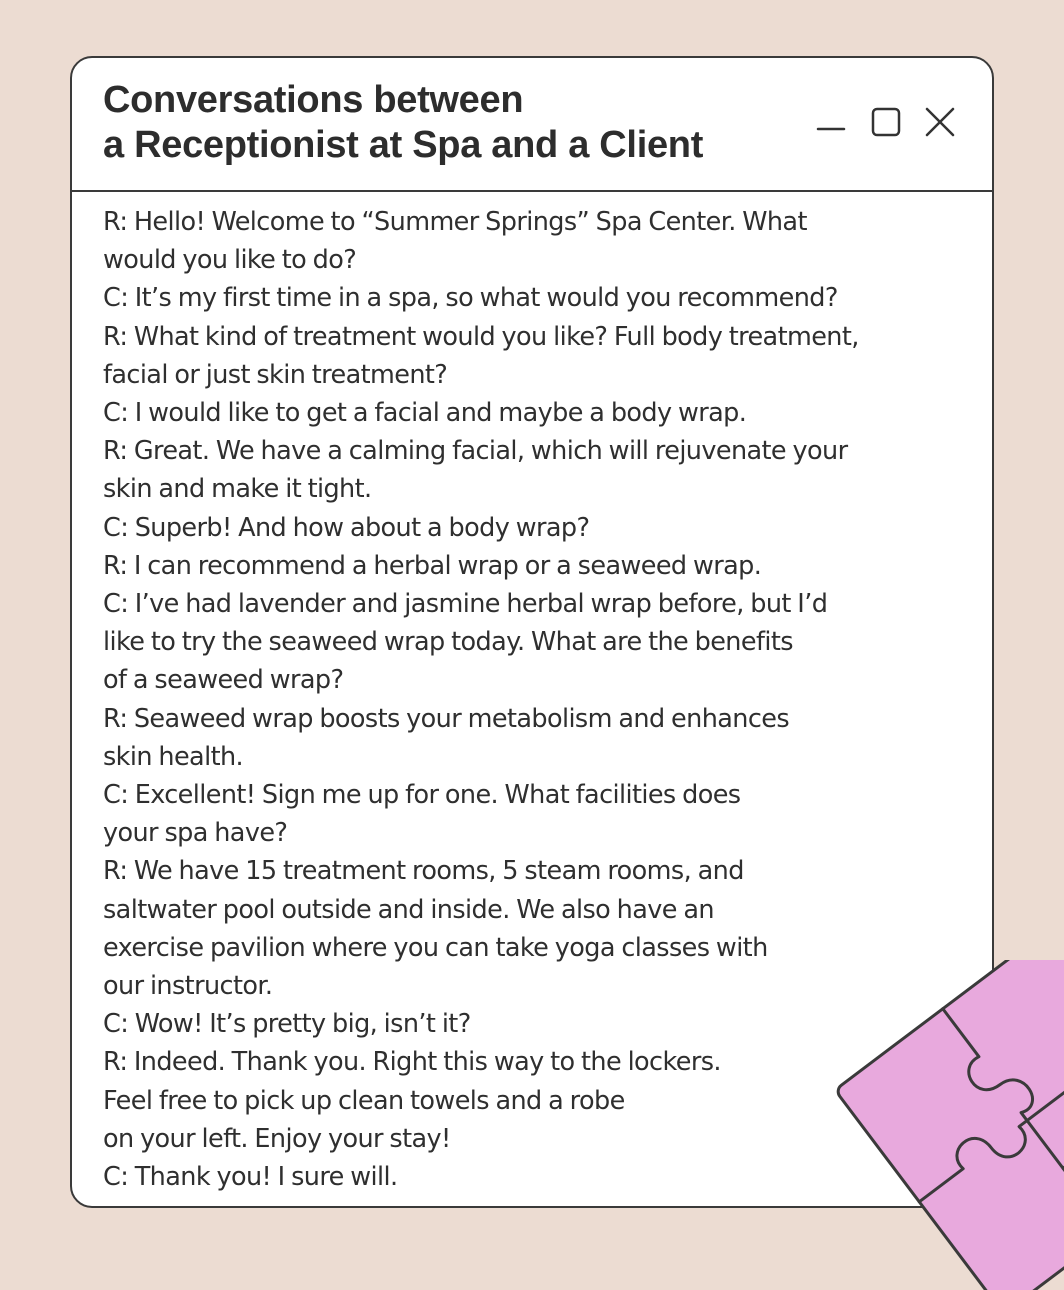 This screenshot has height=1290, width=1064. I want to click on window-controls, so click(886, 122).